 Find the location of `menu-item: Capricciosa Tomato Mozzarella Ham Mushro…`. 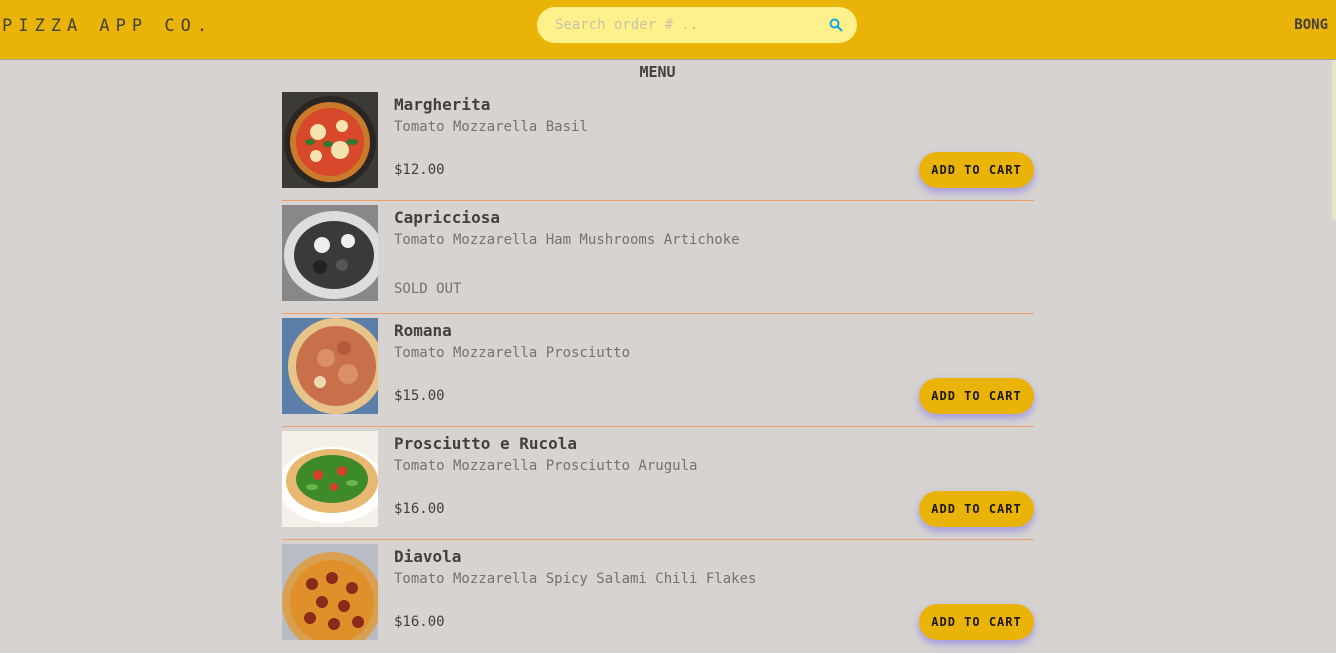

menu-item: Capricciosa Tomato Mozzarella Ham Mushro… is located at coordinates (658, 257).